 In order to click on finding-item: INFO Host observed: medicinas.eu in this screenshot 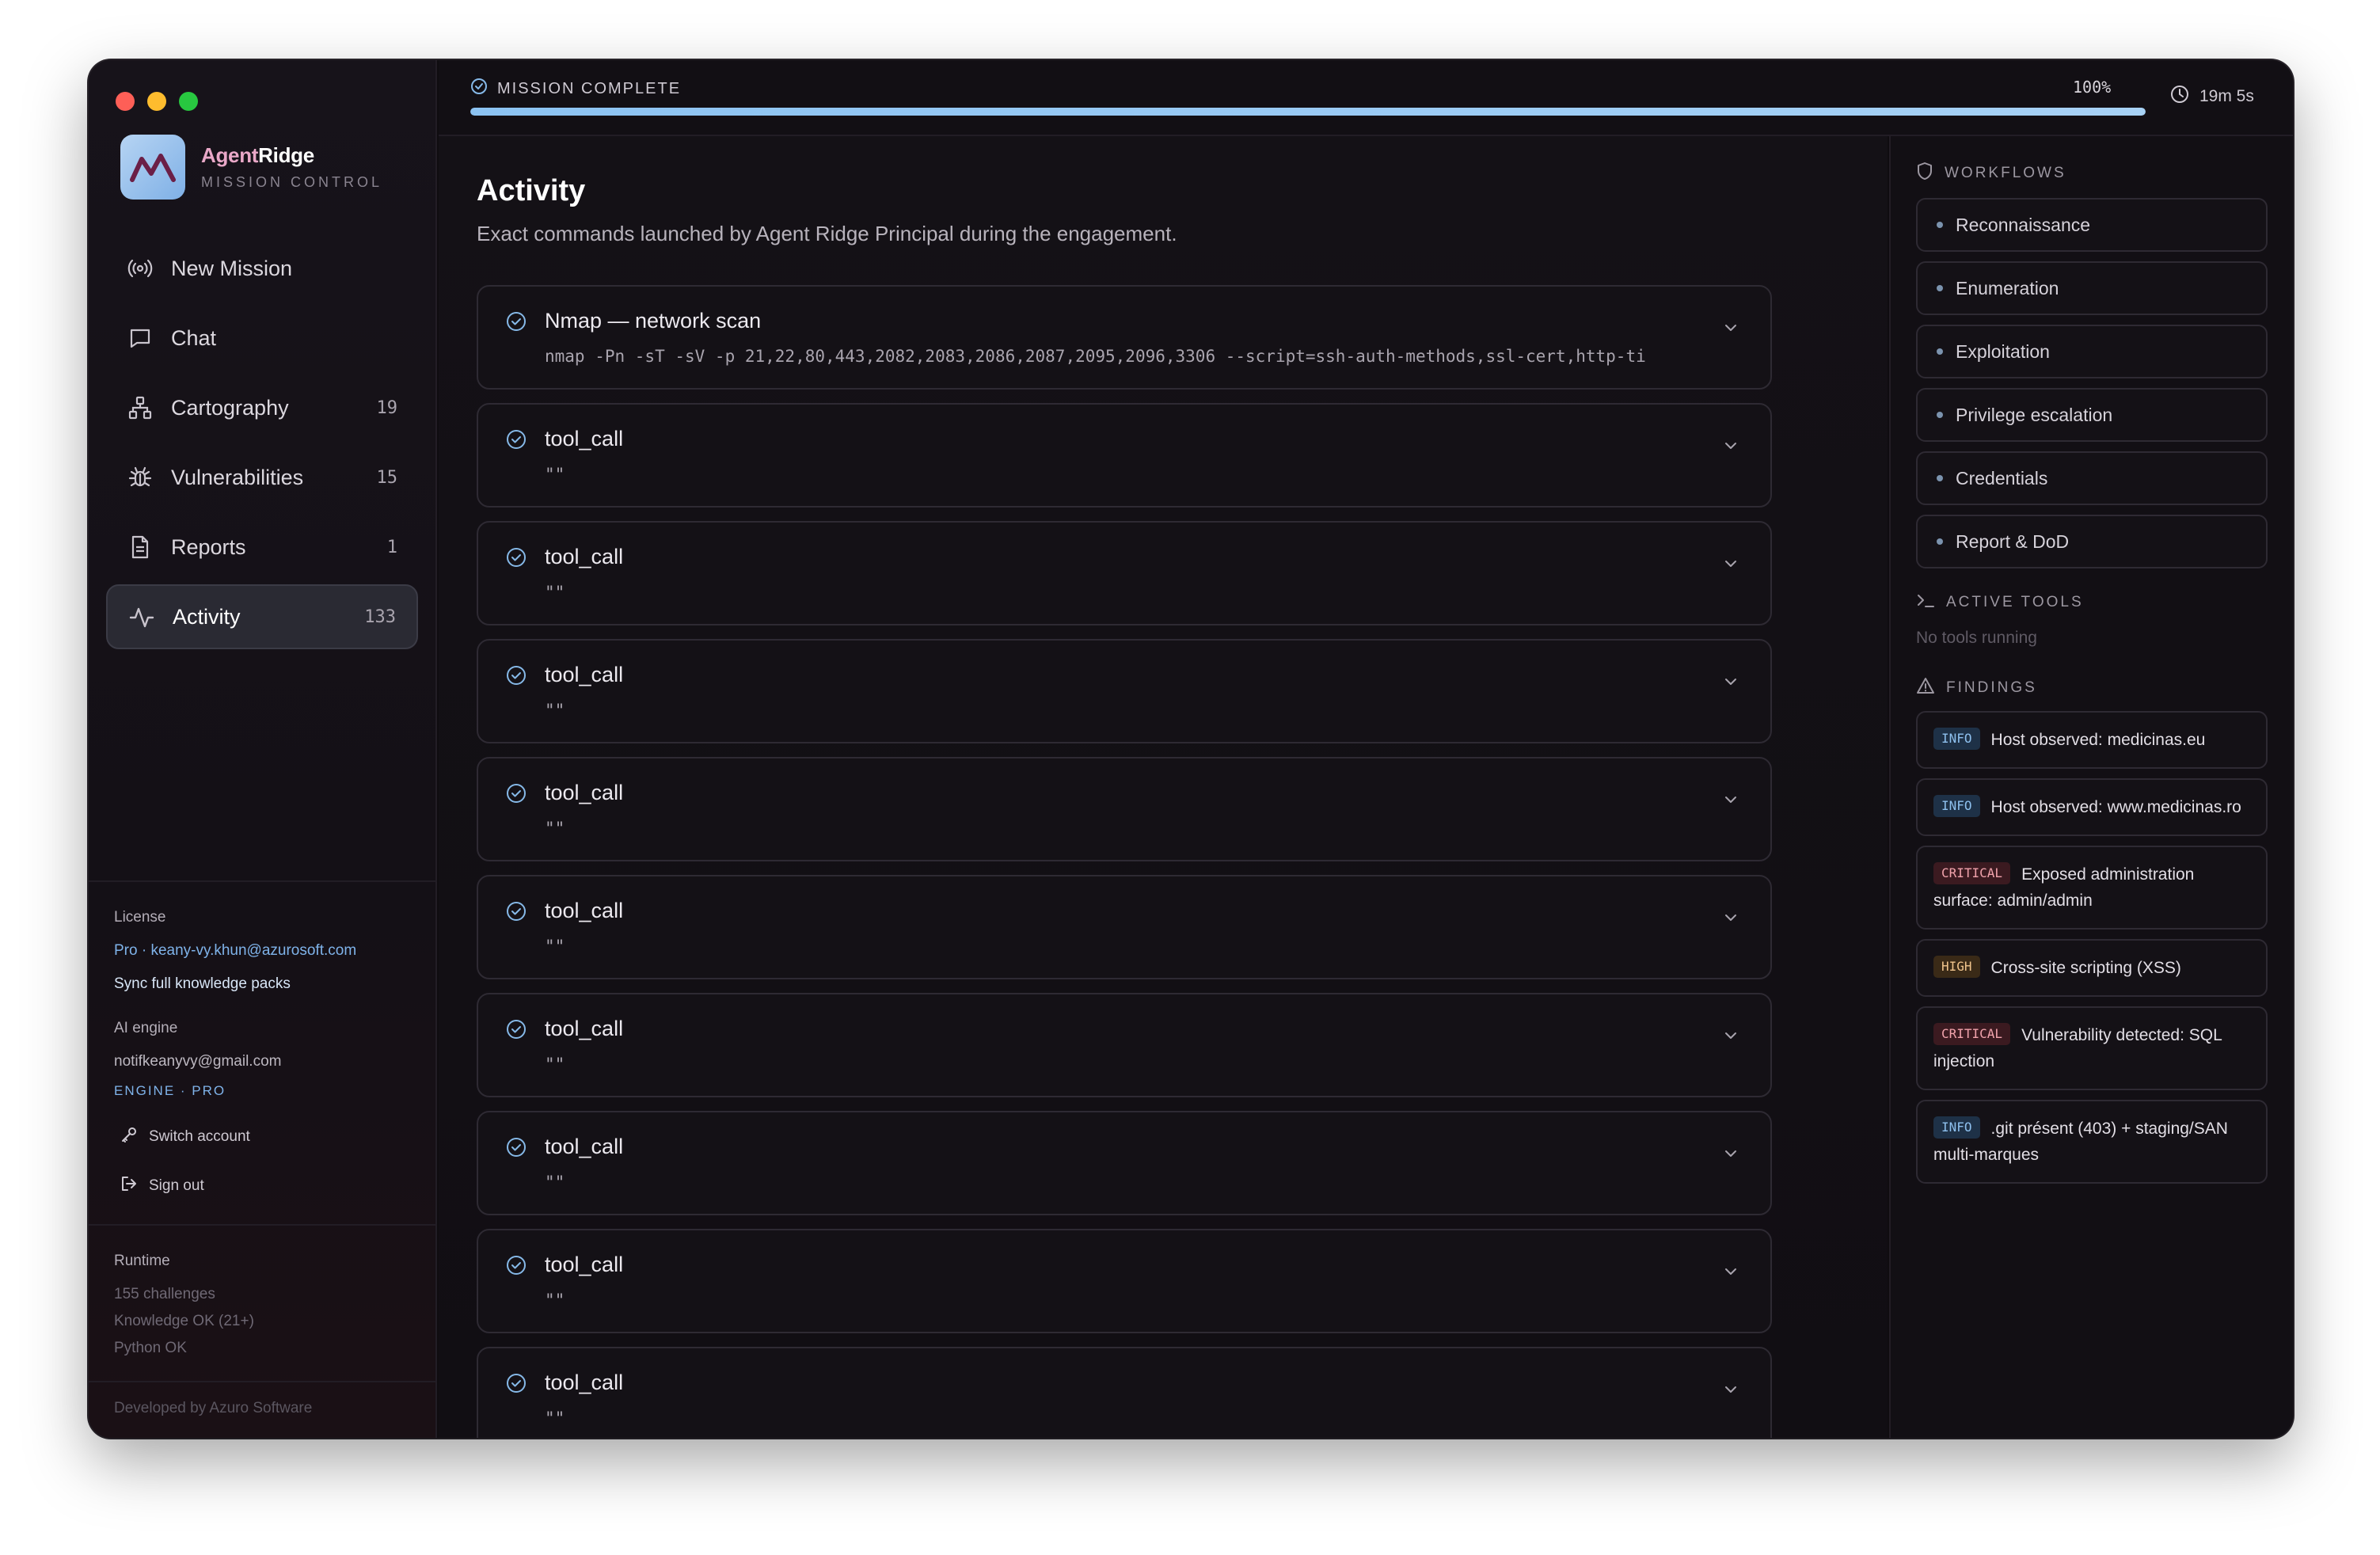, I will do `click(2092, 740)`.